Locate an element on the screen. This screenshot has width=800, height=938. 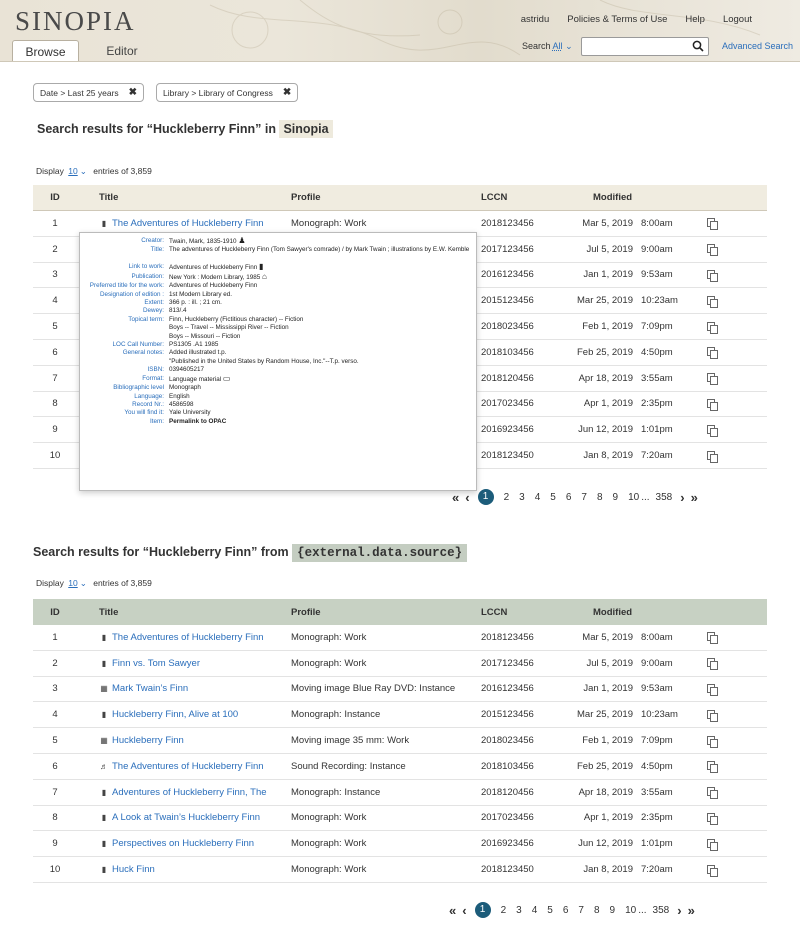
row-title-link: Adventures of Huckleberry Finn, The is located at coordinates (189, 792).